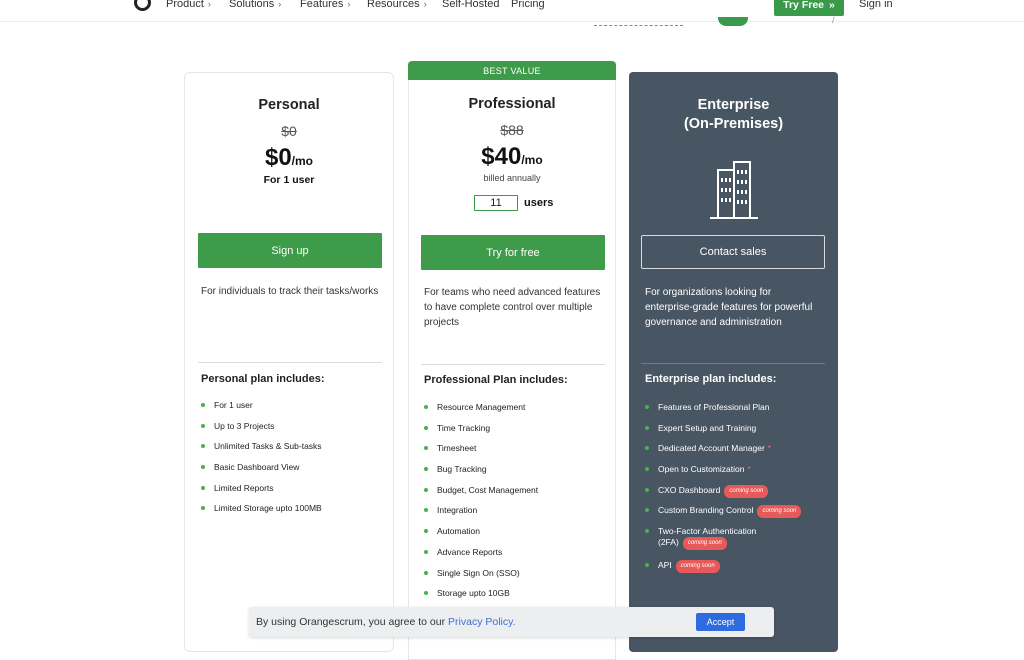  I want to click on divider, so click(733, 363).